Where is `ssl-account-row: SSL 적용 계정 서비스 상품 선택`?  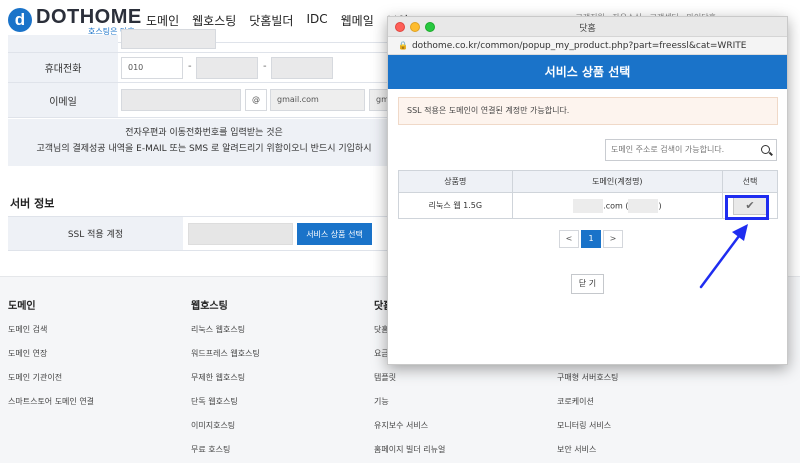
ssl-account-row: SSL 적용 계정 서비스 상품 선택 is located at coordinates (204, 233).